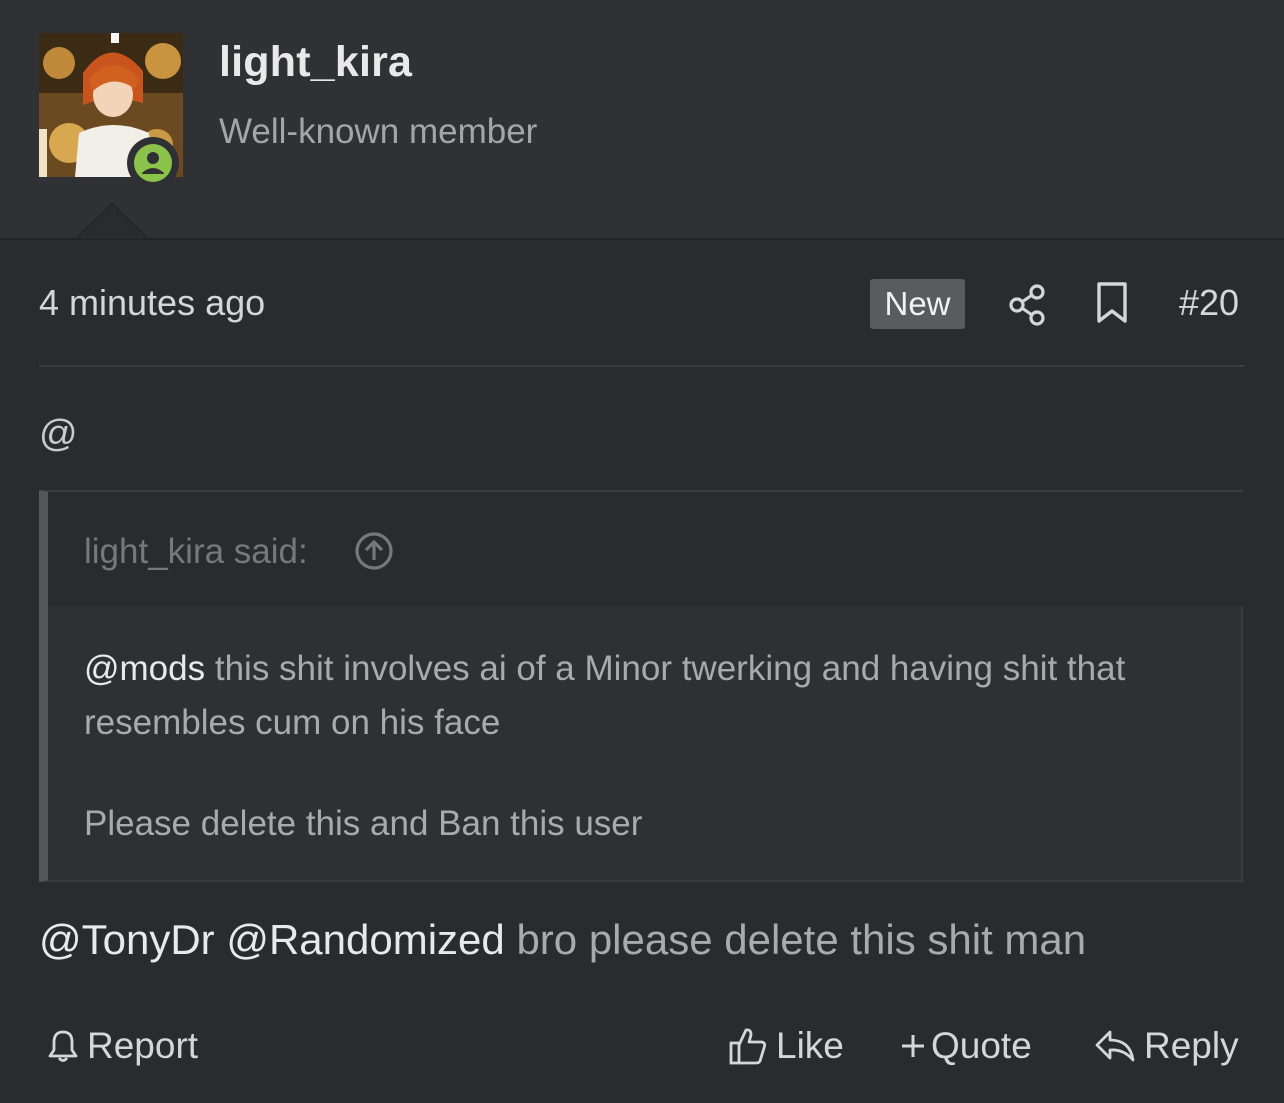 Image resolution: width=1284 pixels, height=1103 pixels. What do you see at coordinates (748, 1046) in the screenshot?
I see `thumbs-up-icon` at bounding box center [748, 1046].